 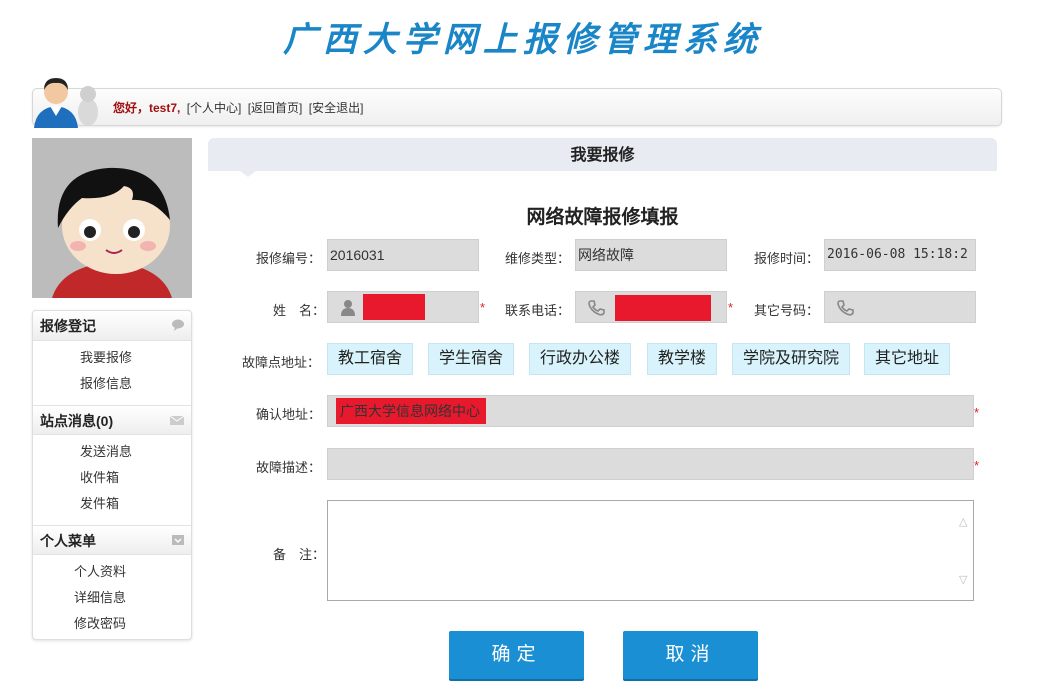 I want to click on sidebar-section-messages: 站点消息(0), so click(x=112, y=420).